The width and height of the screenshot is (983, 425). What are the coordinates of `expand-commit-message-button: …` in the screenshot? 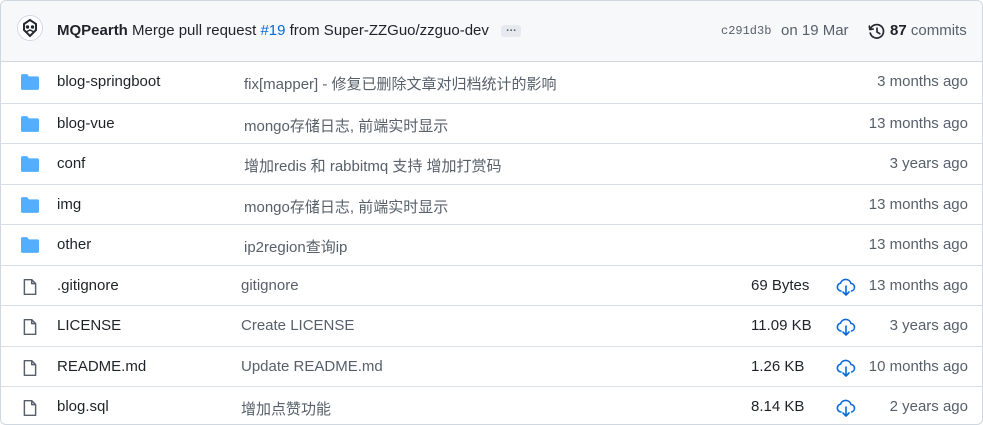 It's located at (511, 30).